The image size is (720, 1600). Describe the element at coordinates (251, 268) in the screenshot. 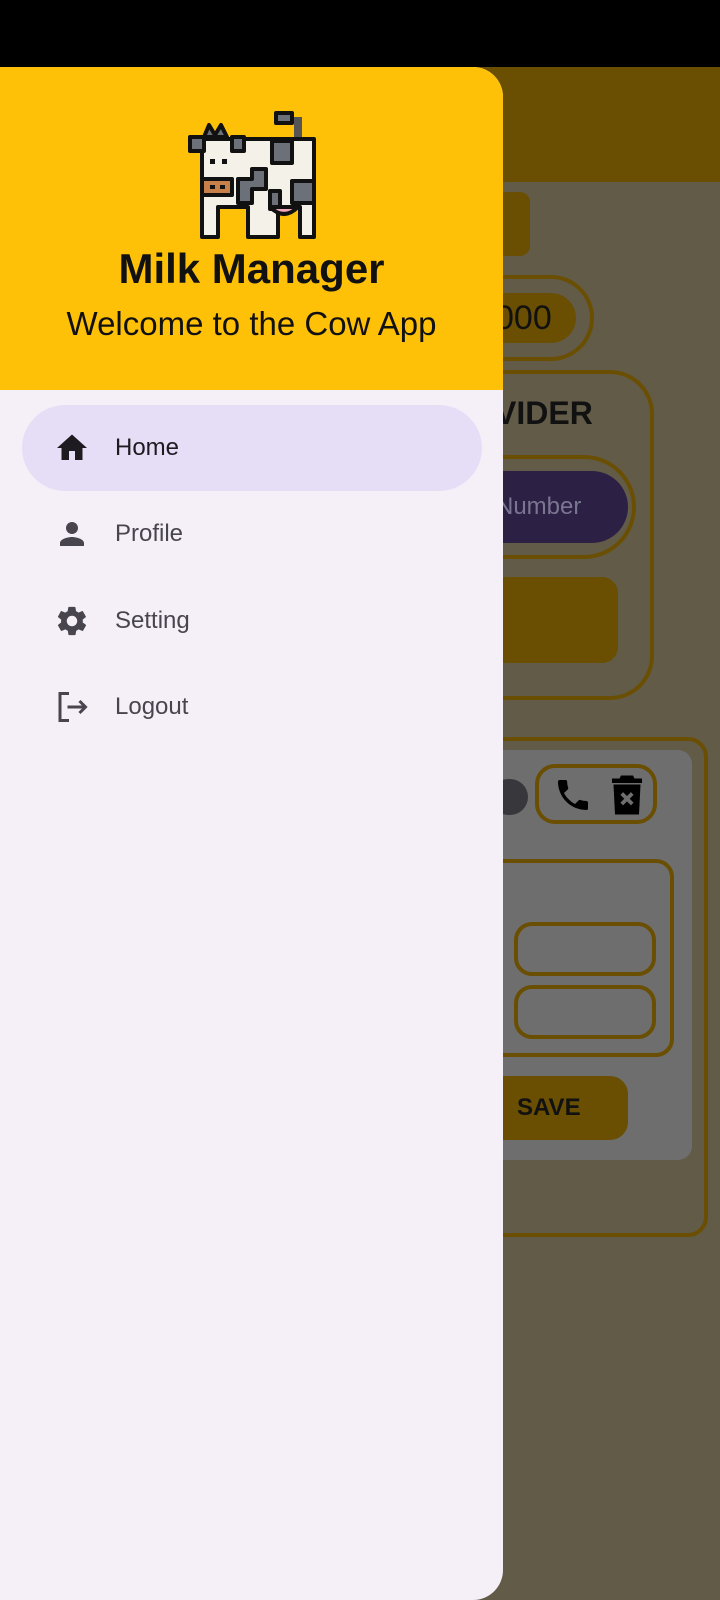

I see `drawer-title: Milk Manager` at that location.